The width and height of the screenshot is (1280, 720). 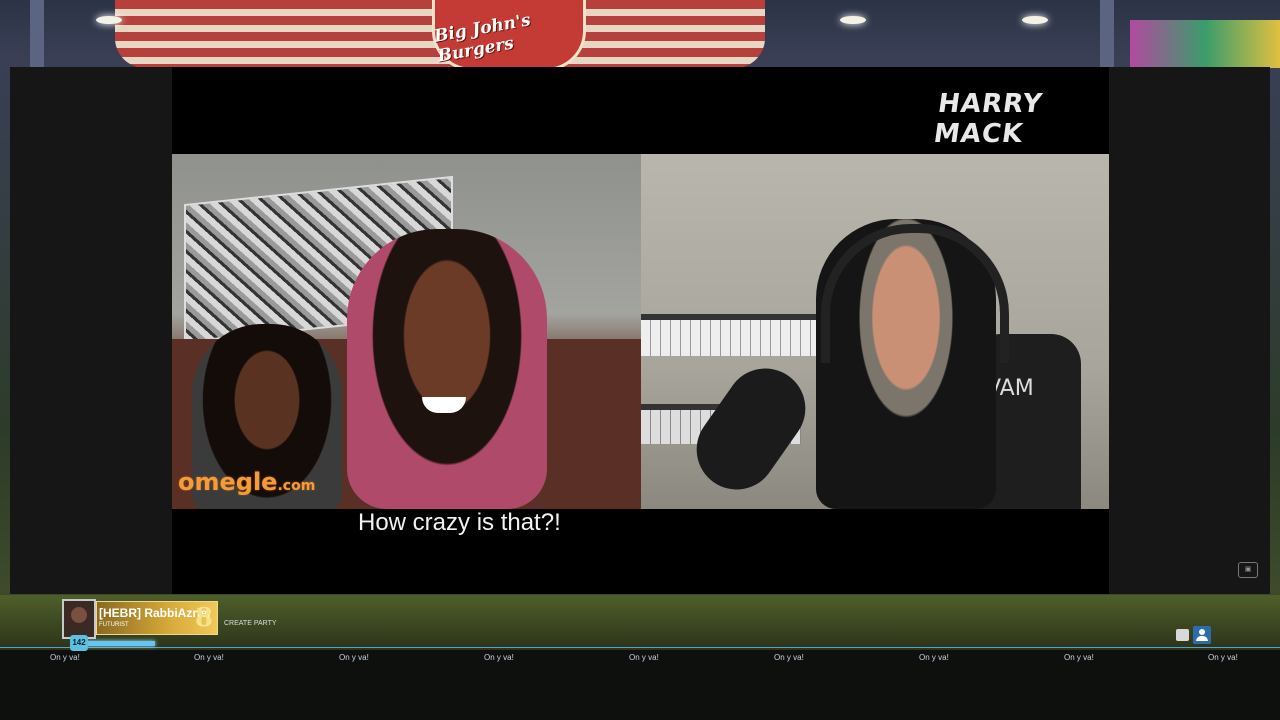 I want to click on omegle-text: omegle, so click(x=228, y=482).